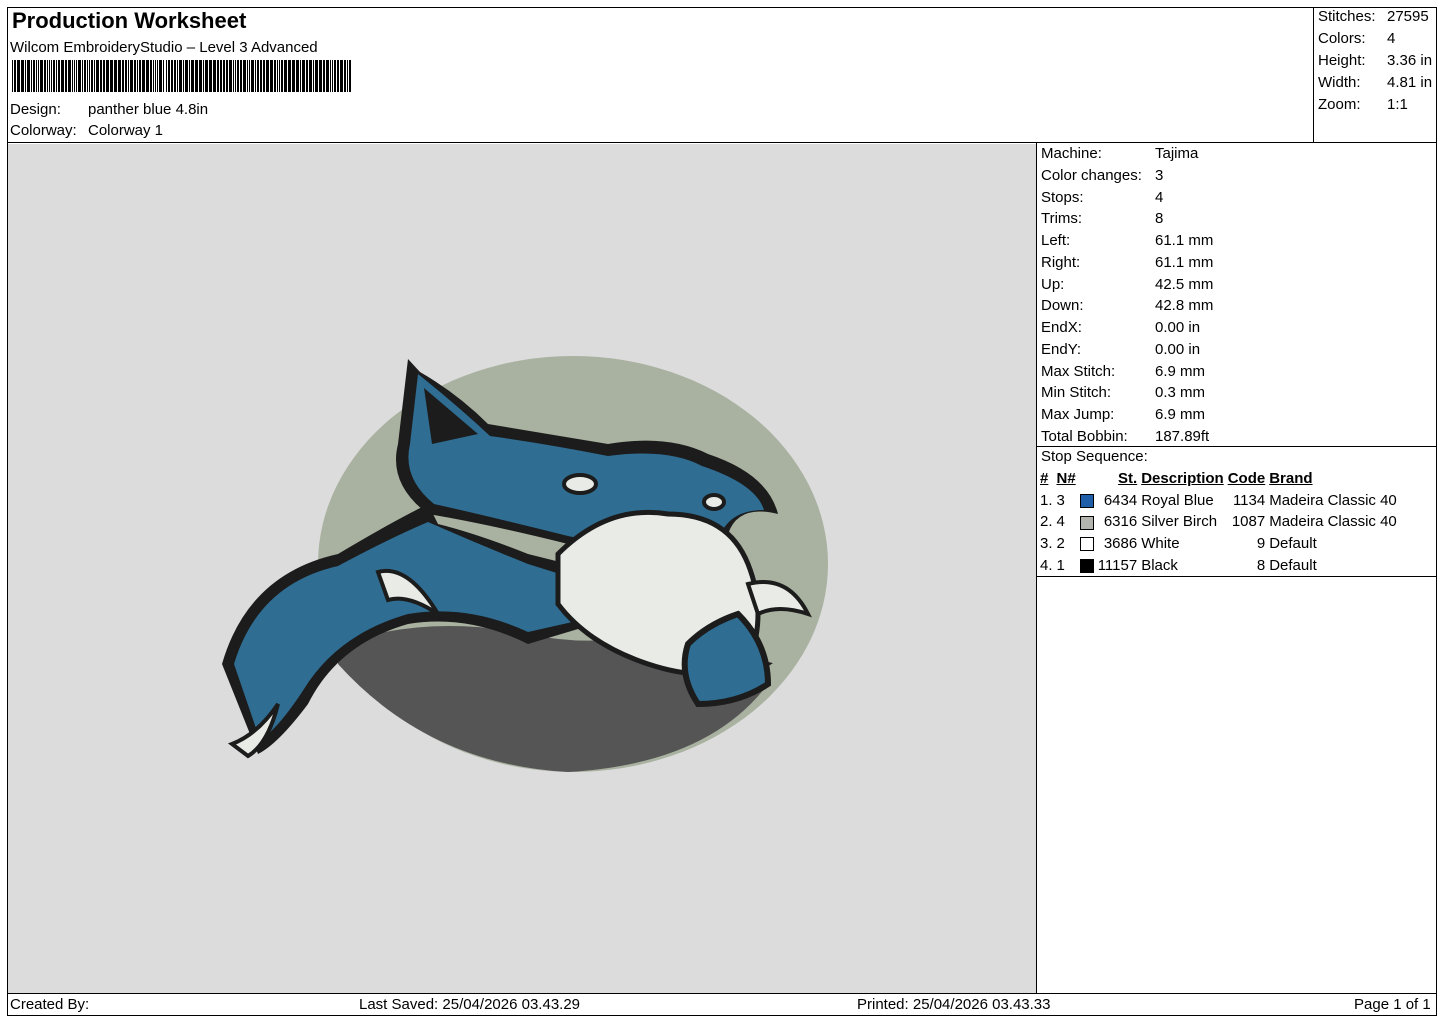 The height and width of the screenshot is (1021, 1445). What do you see at coordinates (1347, 16) in the screenshot?
I see `summary-label: Stitches:` at bounding box center [1347, 16].